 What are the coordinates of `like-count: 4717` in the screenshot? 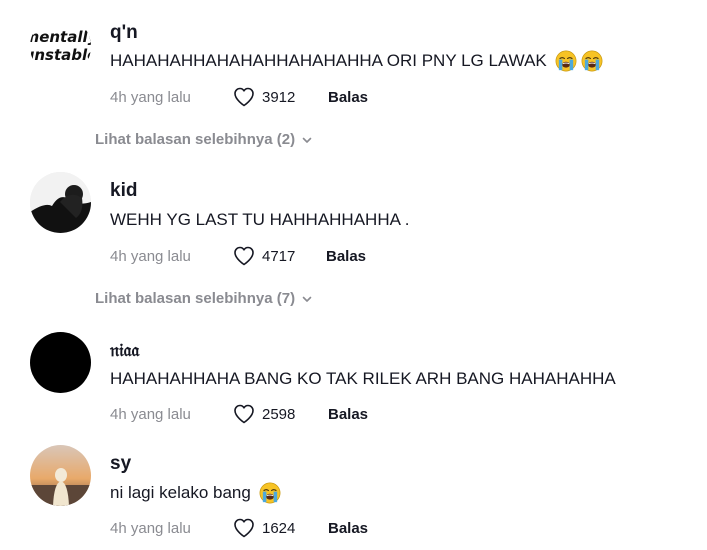 It's located at (279, 256).